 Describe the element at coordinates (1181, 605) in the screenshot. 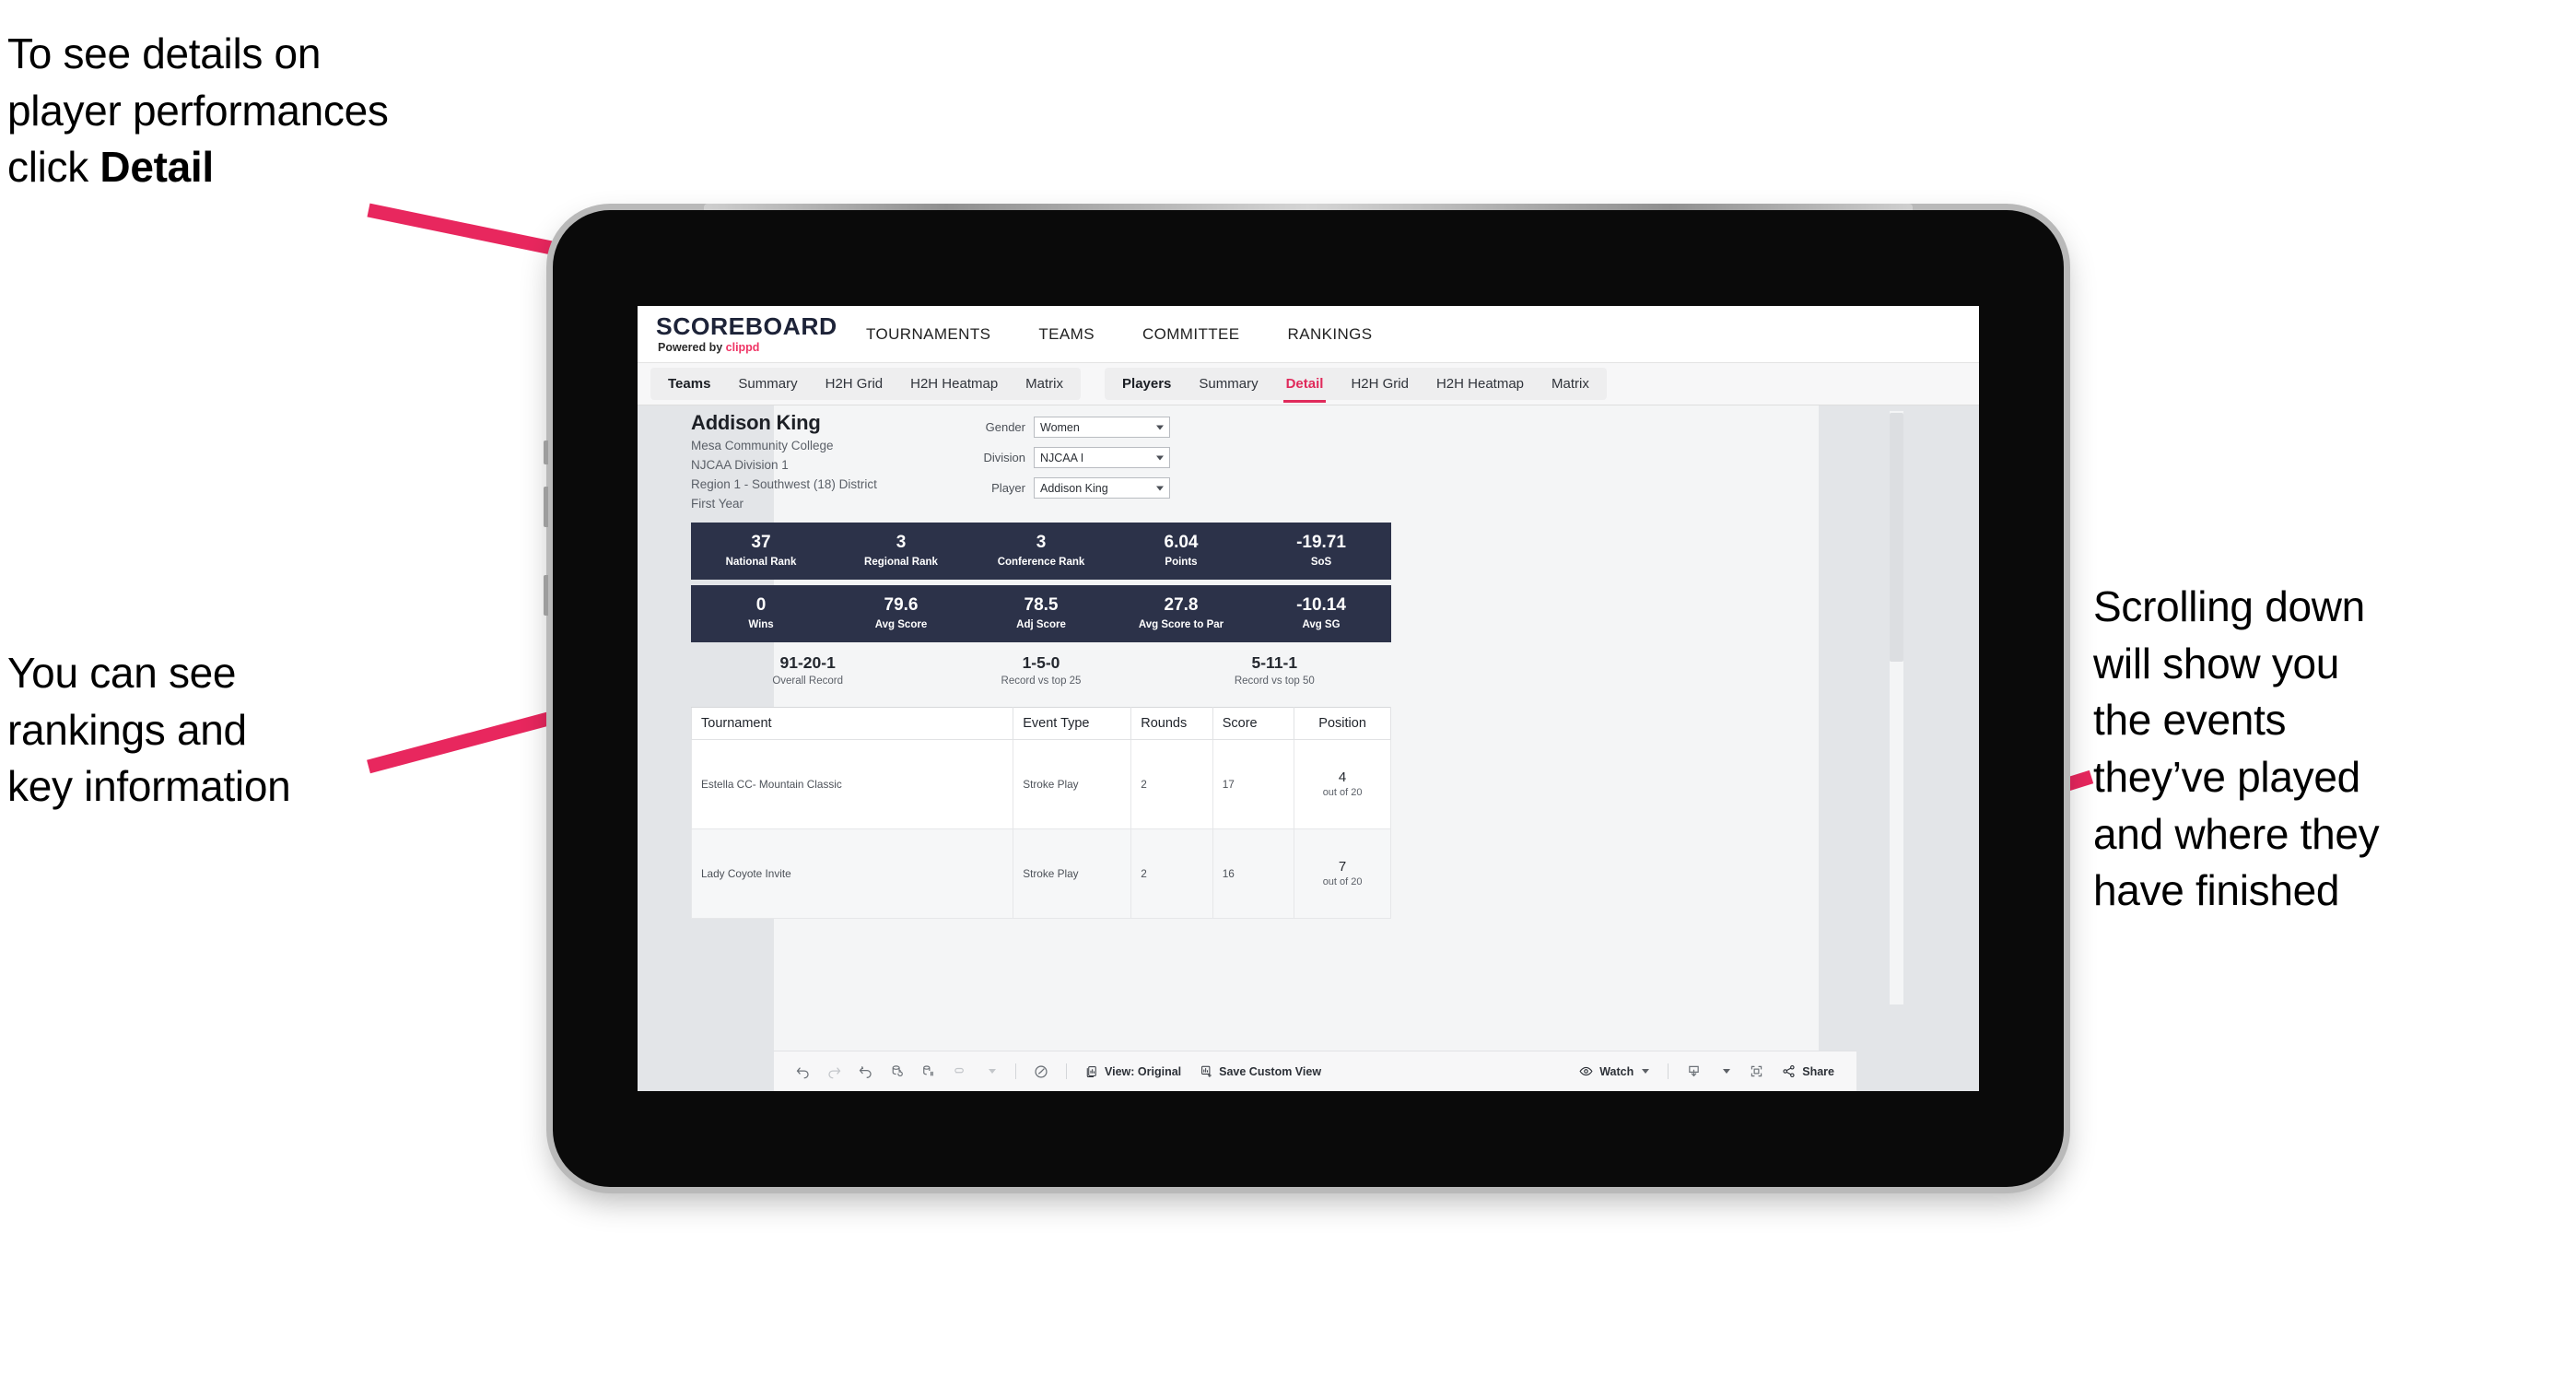

I see `stat-avg-score-to-par-value: 27.8` at that location.